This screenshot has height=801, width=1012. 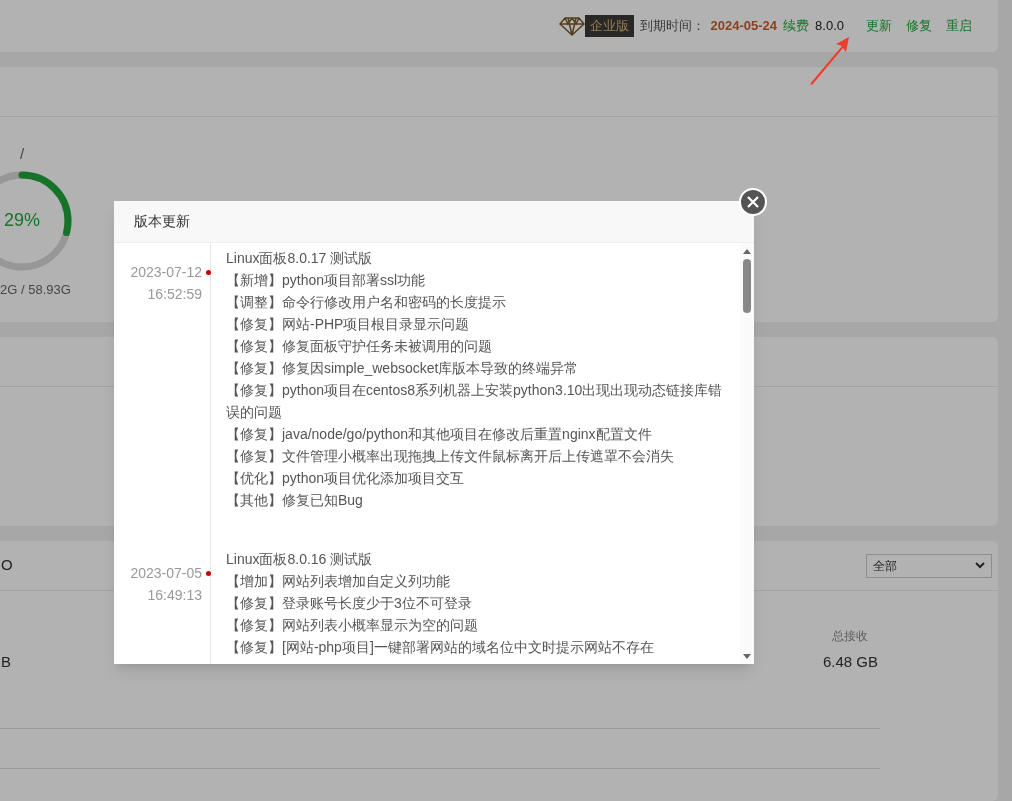 I want to click on usage-percent: 29%, so click(x=22, y=220).